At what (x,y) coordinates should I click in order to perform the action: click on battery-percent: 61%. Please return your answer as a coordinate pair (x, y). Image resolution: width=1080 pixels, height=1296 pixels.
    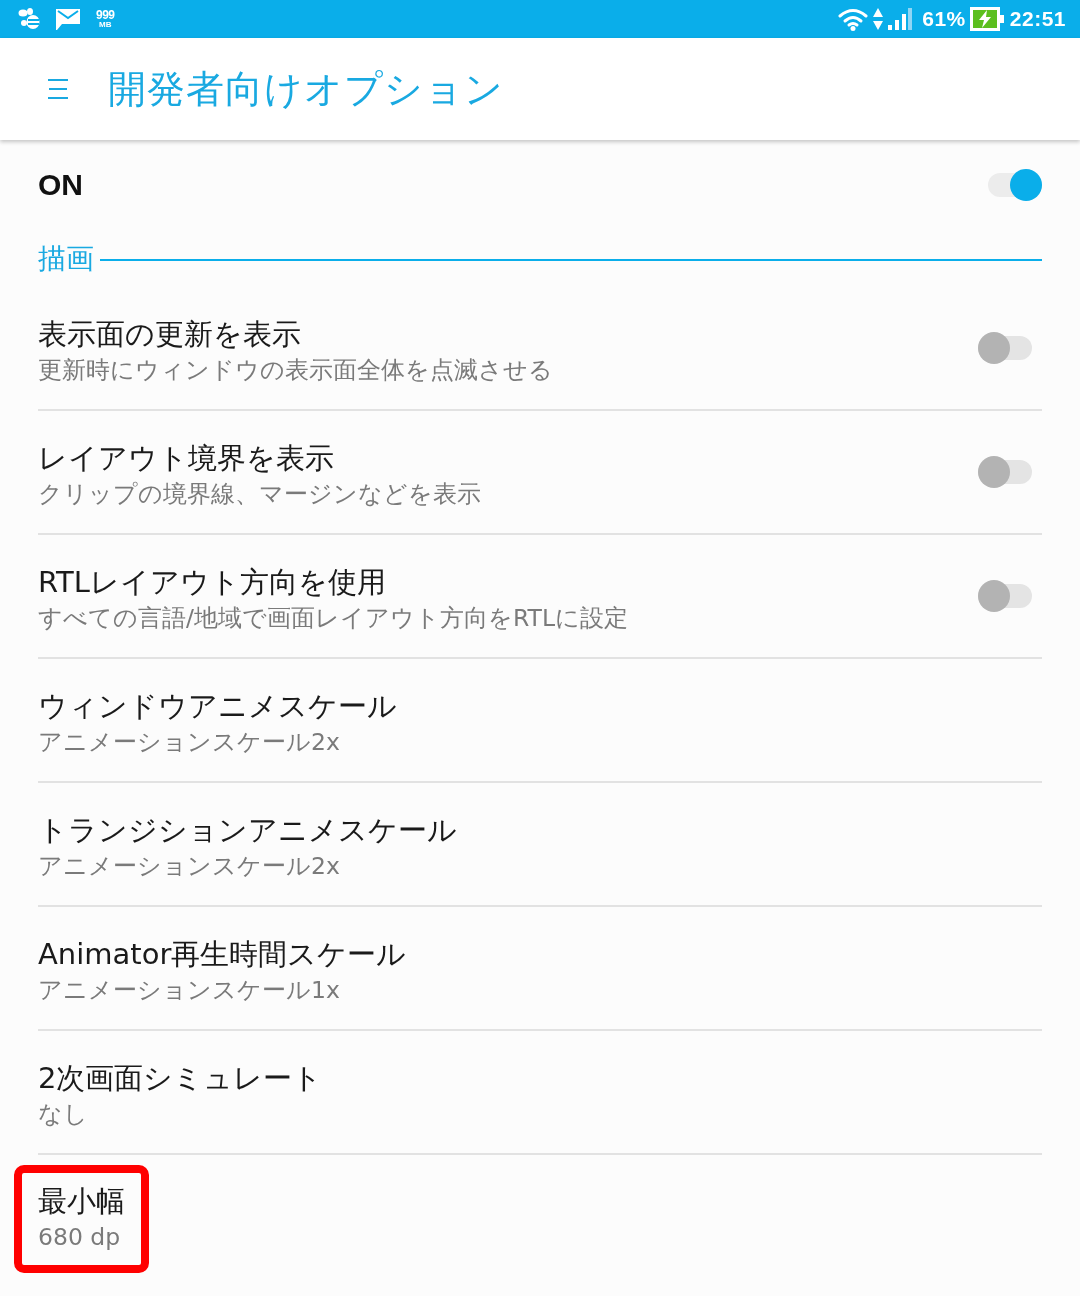
    Looking at the image, I should click on (944, 19).